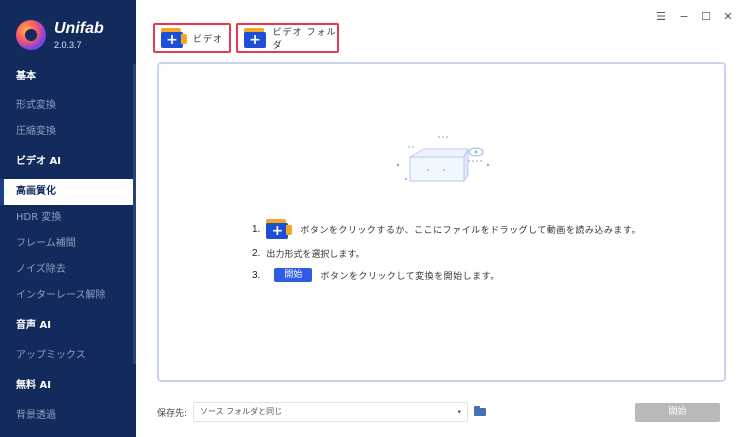  What do you see at coordinates (459, 412) in the screenshot?
I see `chevron-down-icon: ▾` at bounding box center [459, 412].